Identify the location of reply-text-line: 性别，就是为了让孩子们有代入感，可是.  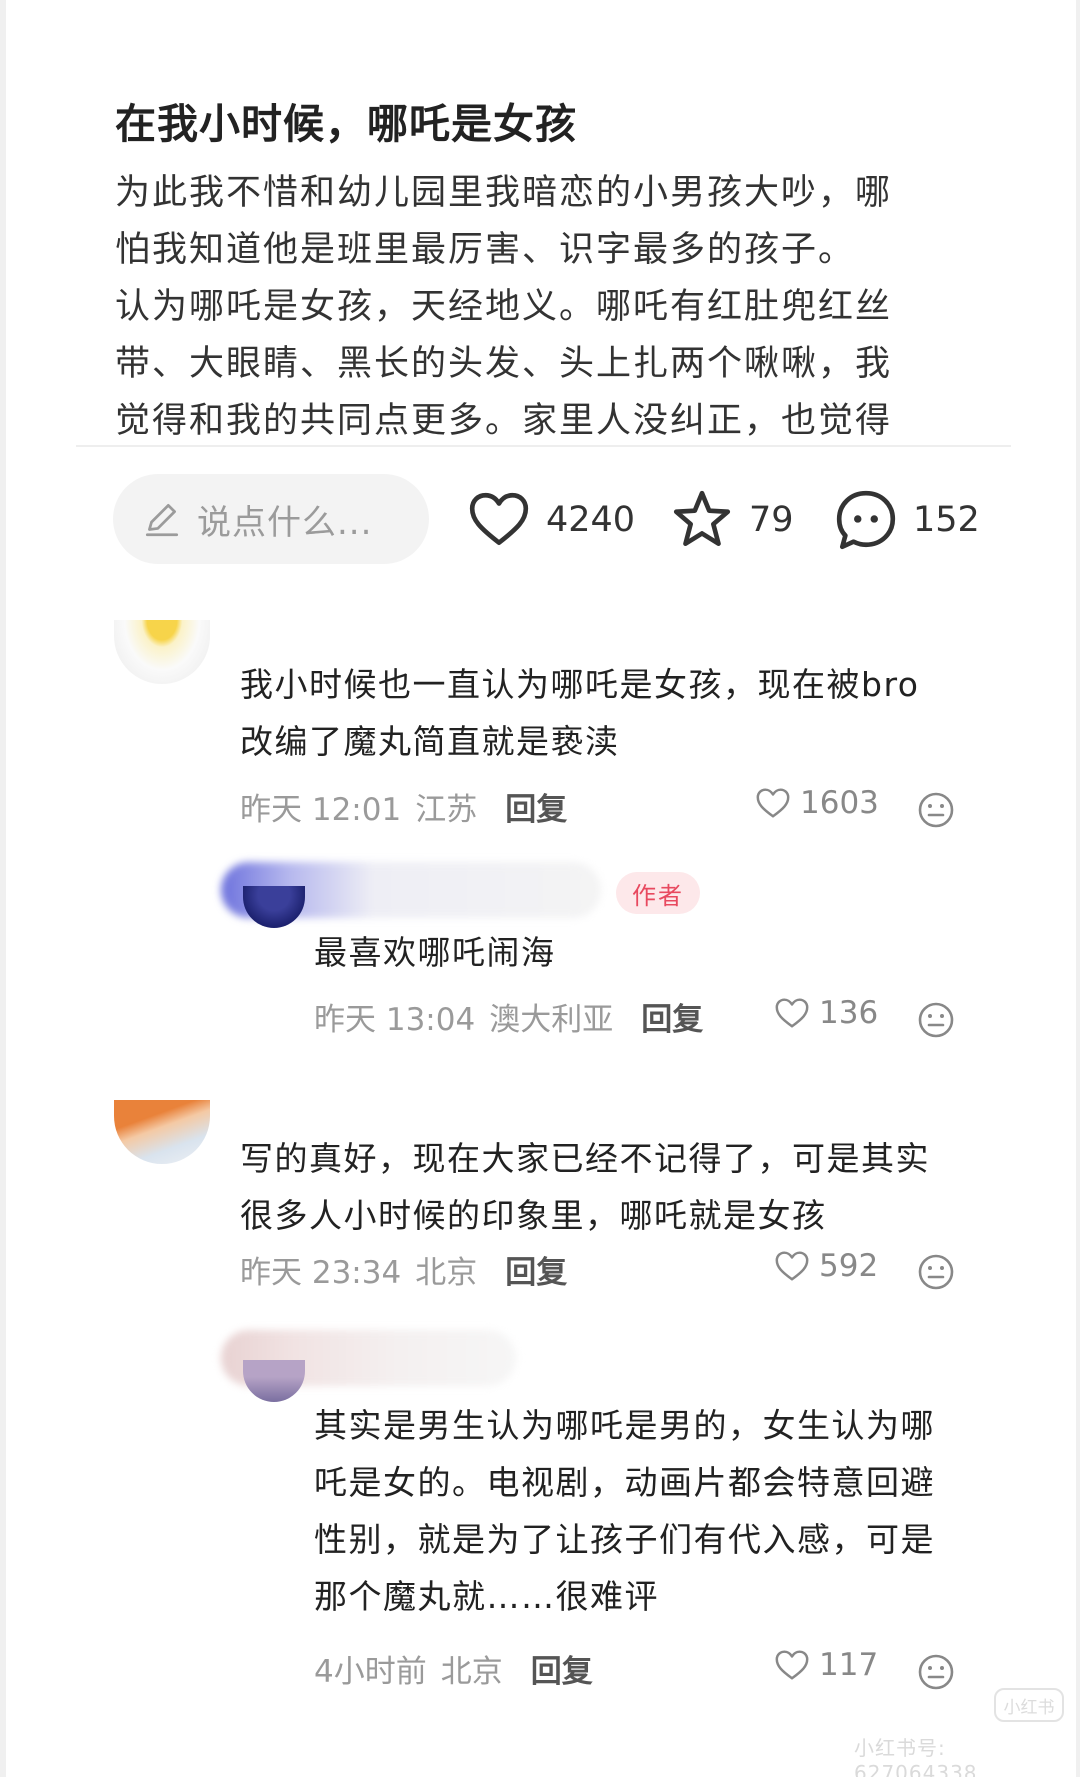
(624, 1539).